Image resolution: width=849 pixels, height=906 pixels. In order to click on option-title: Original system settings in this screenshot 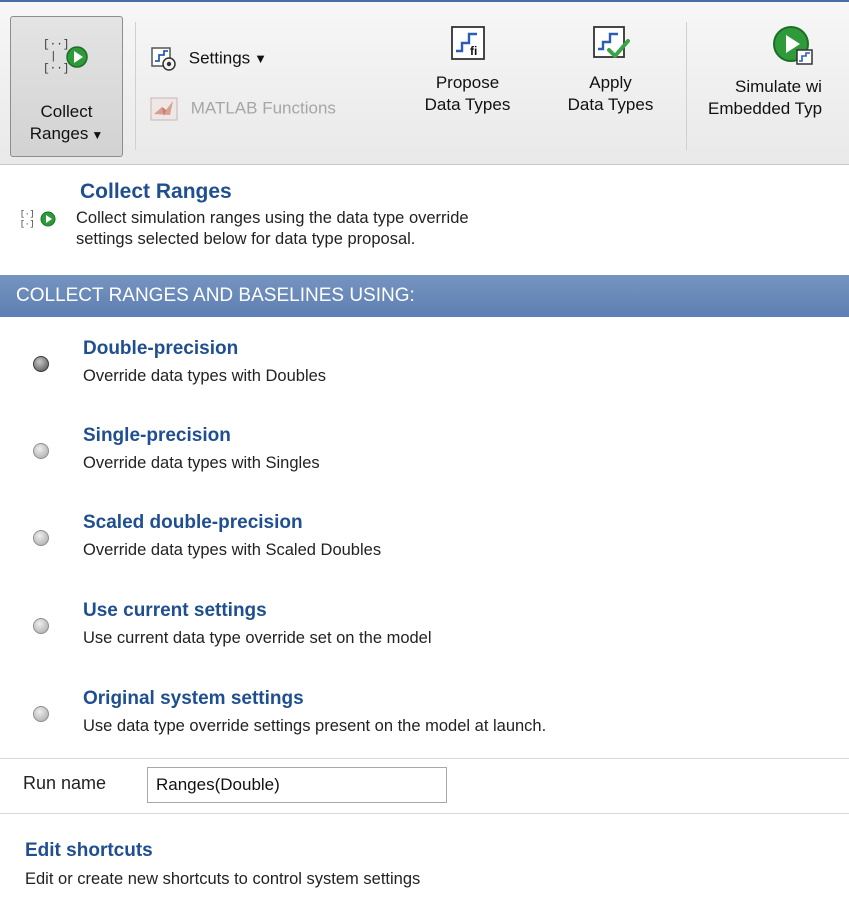, I will do `click(193, 699)`.